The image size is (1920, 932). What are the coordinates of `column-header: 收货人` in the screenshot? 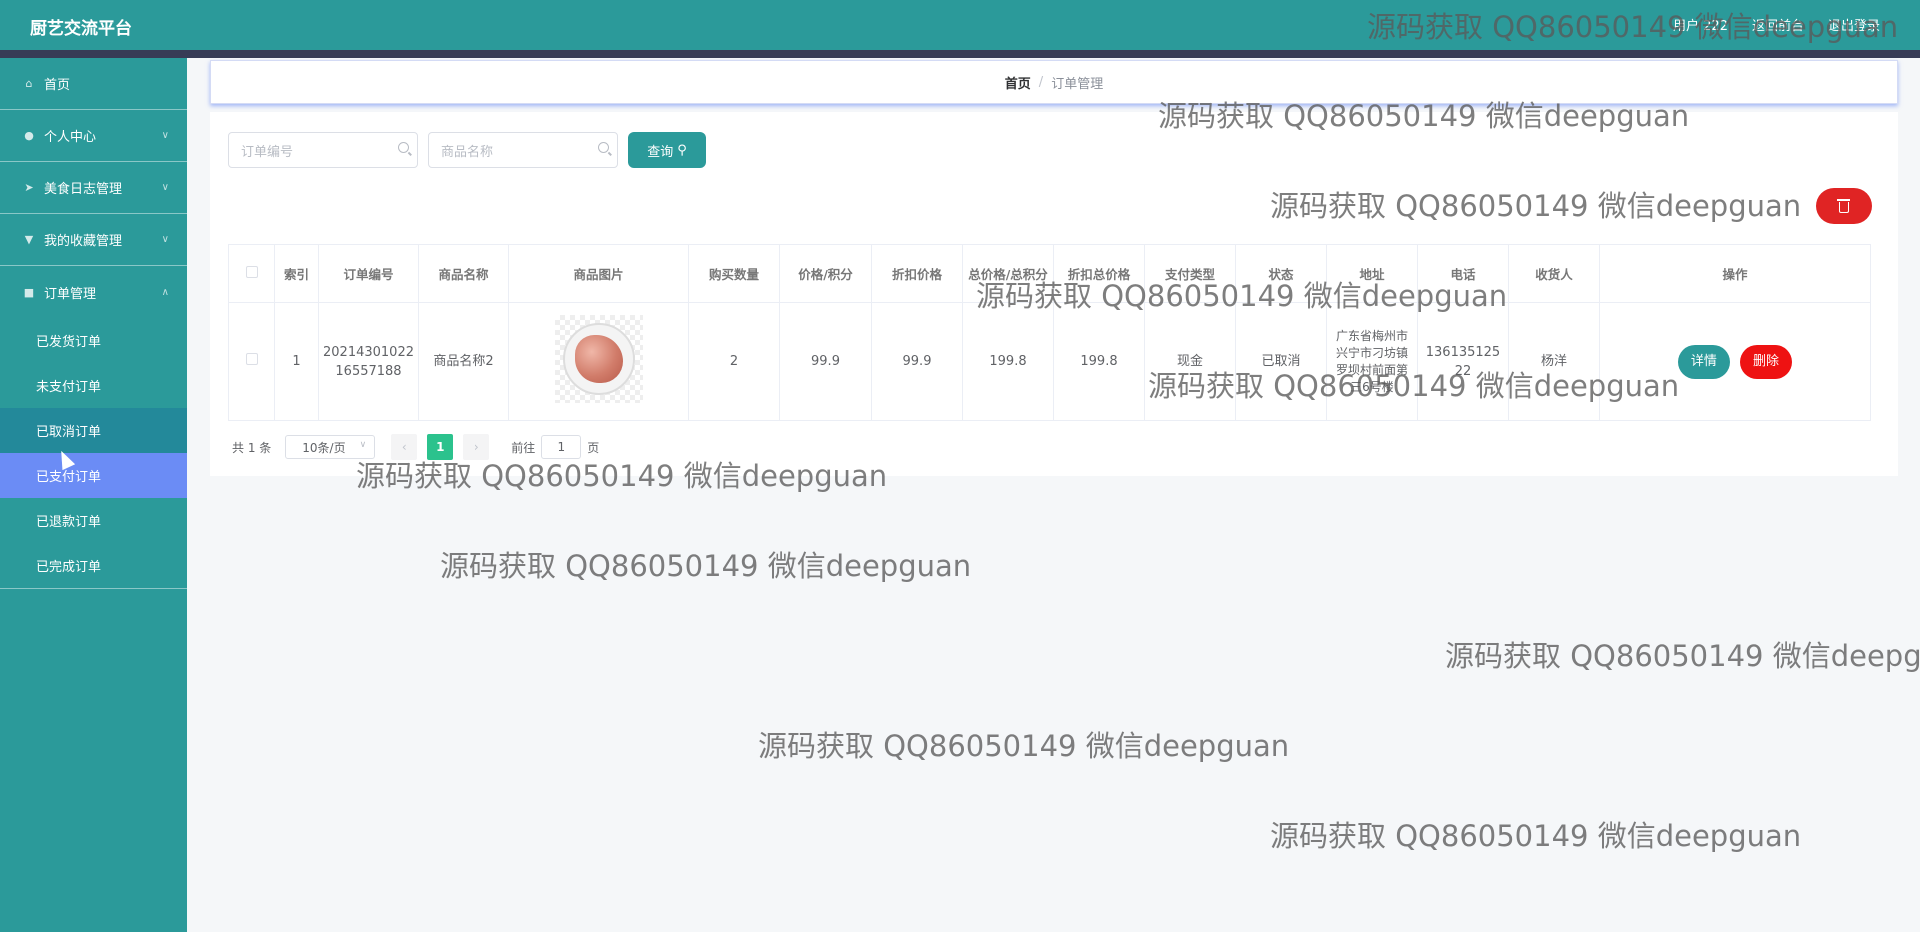 It's located at (1554, 273).